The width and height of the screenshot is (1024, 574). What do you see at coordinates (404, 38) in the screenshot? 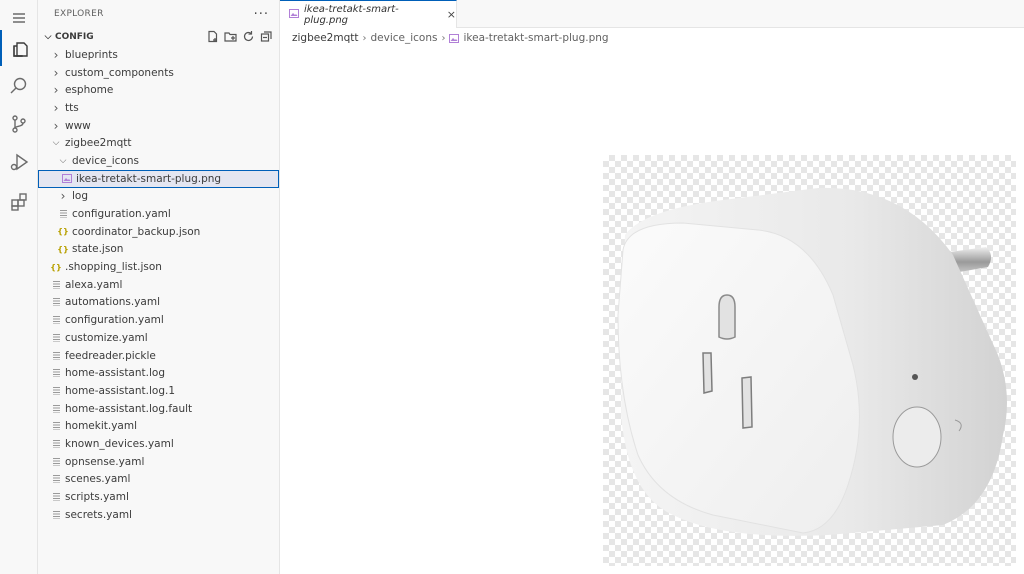
I see `breadcrumb-item: device_icons` at bounding box center [404, 38].